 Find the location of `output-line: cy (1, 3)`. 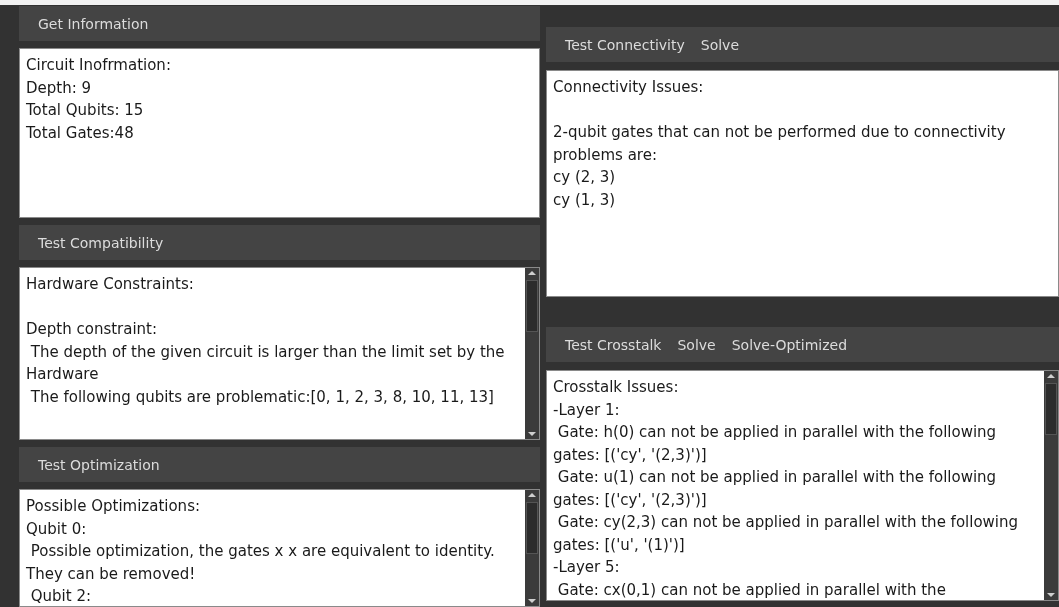

output-line: cy (1, 3) is located at coordinates (585, 200).